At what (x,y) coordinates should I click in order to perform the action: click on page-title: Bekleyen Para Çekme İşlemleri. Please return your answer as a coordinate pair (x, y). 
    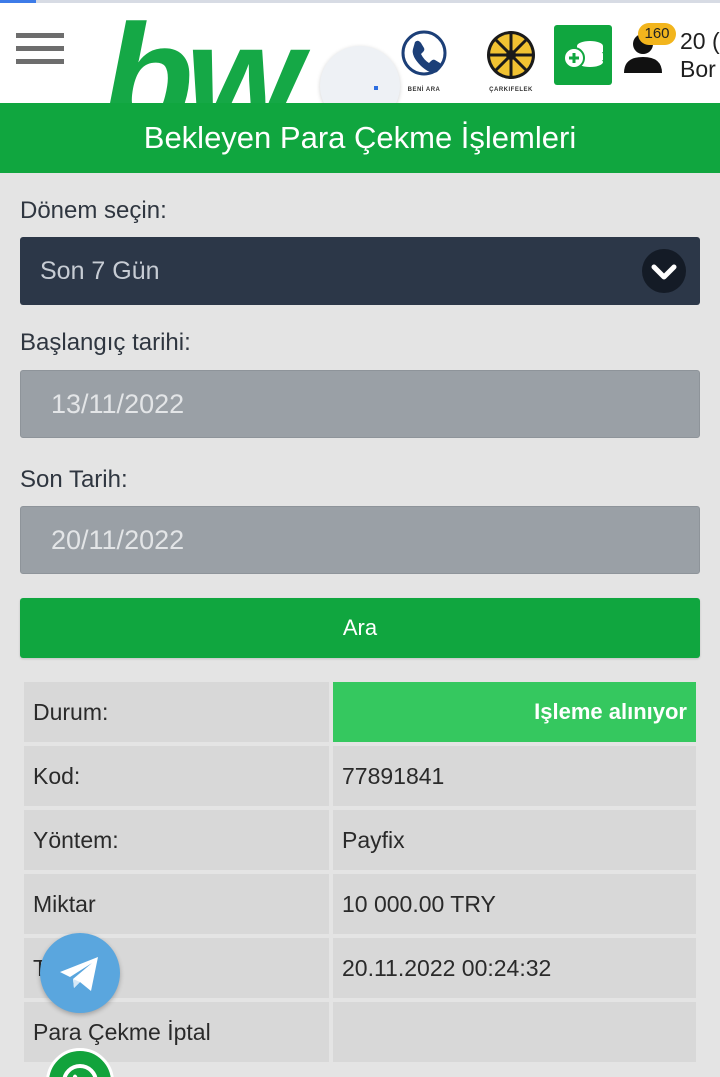
    Looking at the image, I should click on (360, 138).